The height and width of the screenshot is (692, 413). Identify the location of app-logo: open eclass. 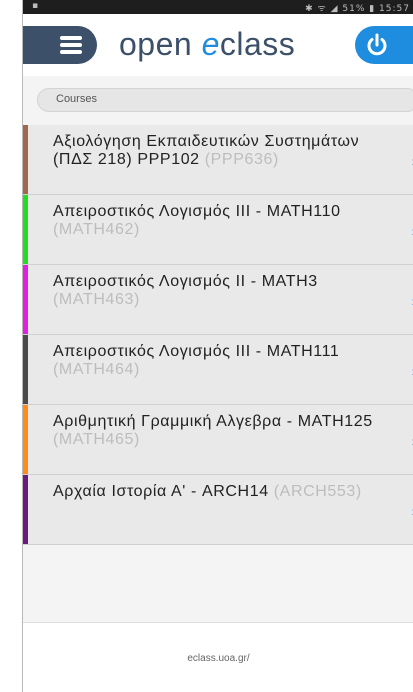
(207, 44).